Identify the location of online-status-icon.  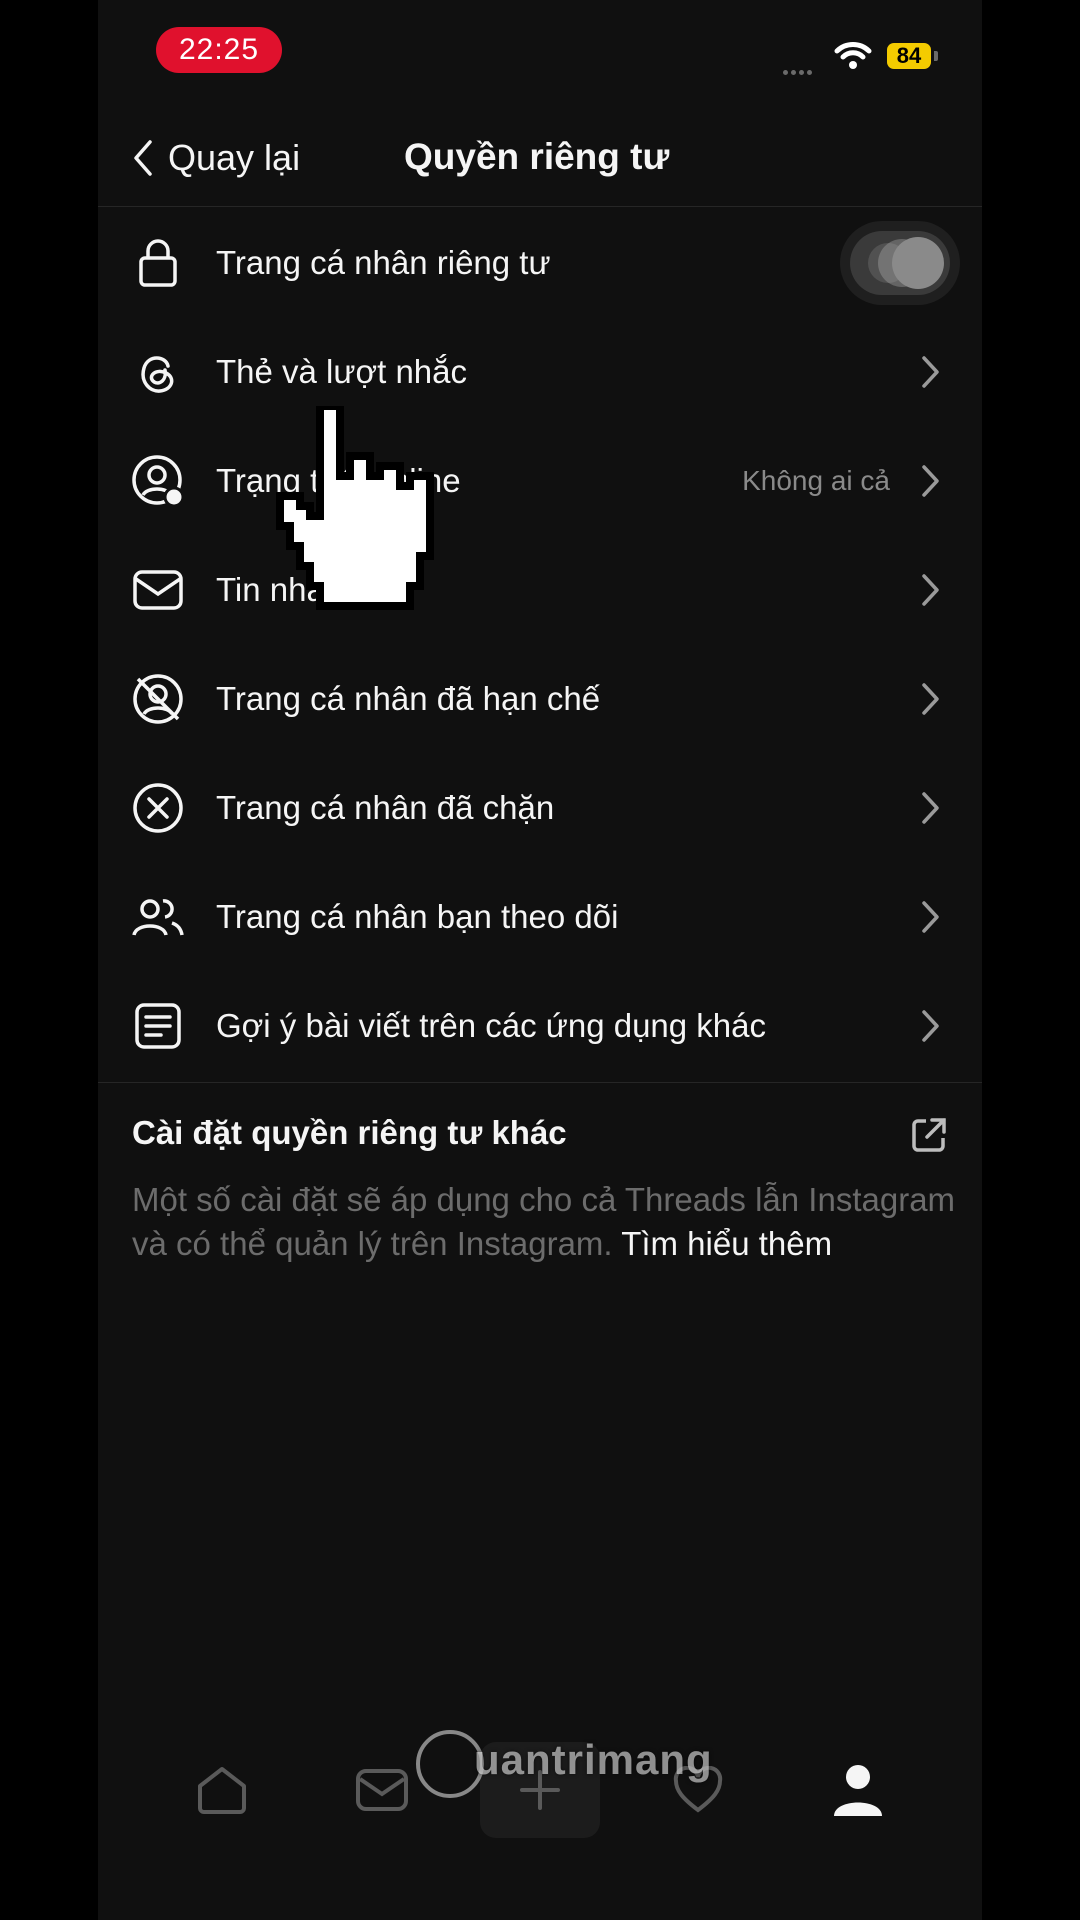
(158, 481).